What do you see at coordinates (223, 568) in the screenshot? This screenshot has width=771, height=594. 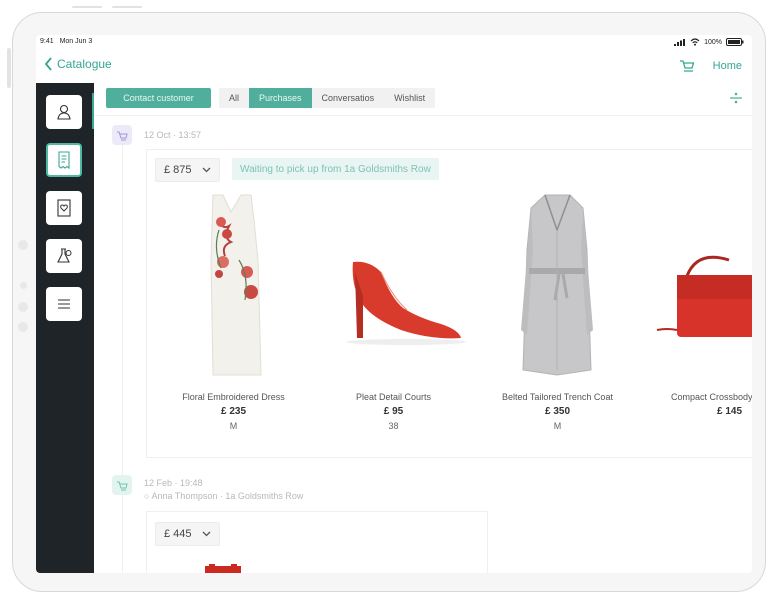 I see `product-thumbnail` at bounding box center [223, 568].